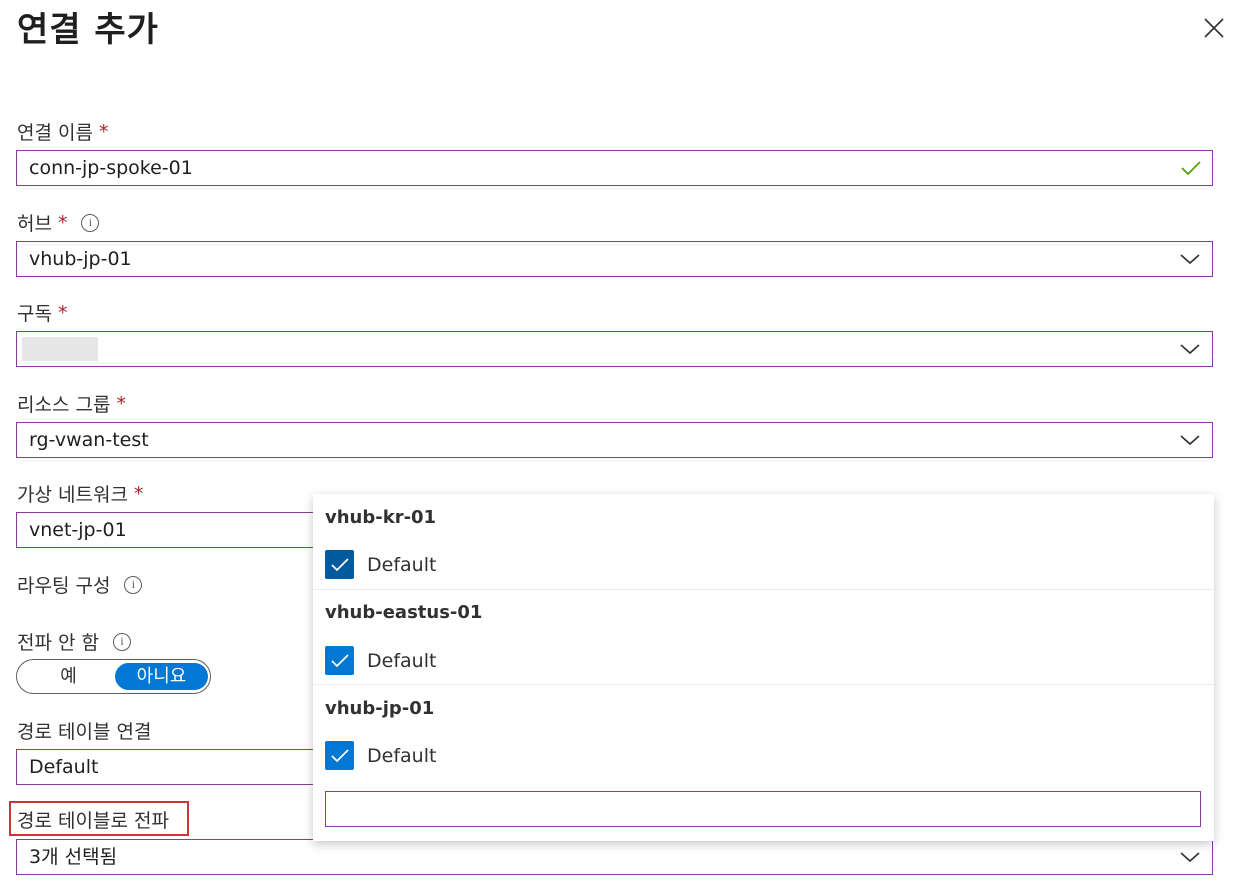 This screenshot has width=1236, height=881. What do you see at coordinates (763, 809) in the screenshot?
I see `dropdown-filter-input` at bounding box center [763, 809].